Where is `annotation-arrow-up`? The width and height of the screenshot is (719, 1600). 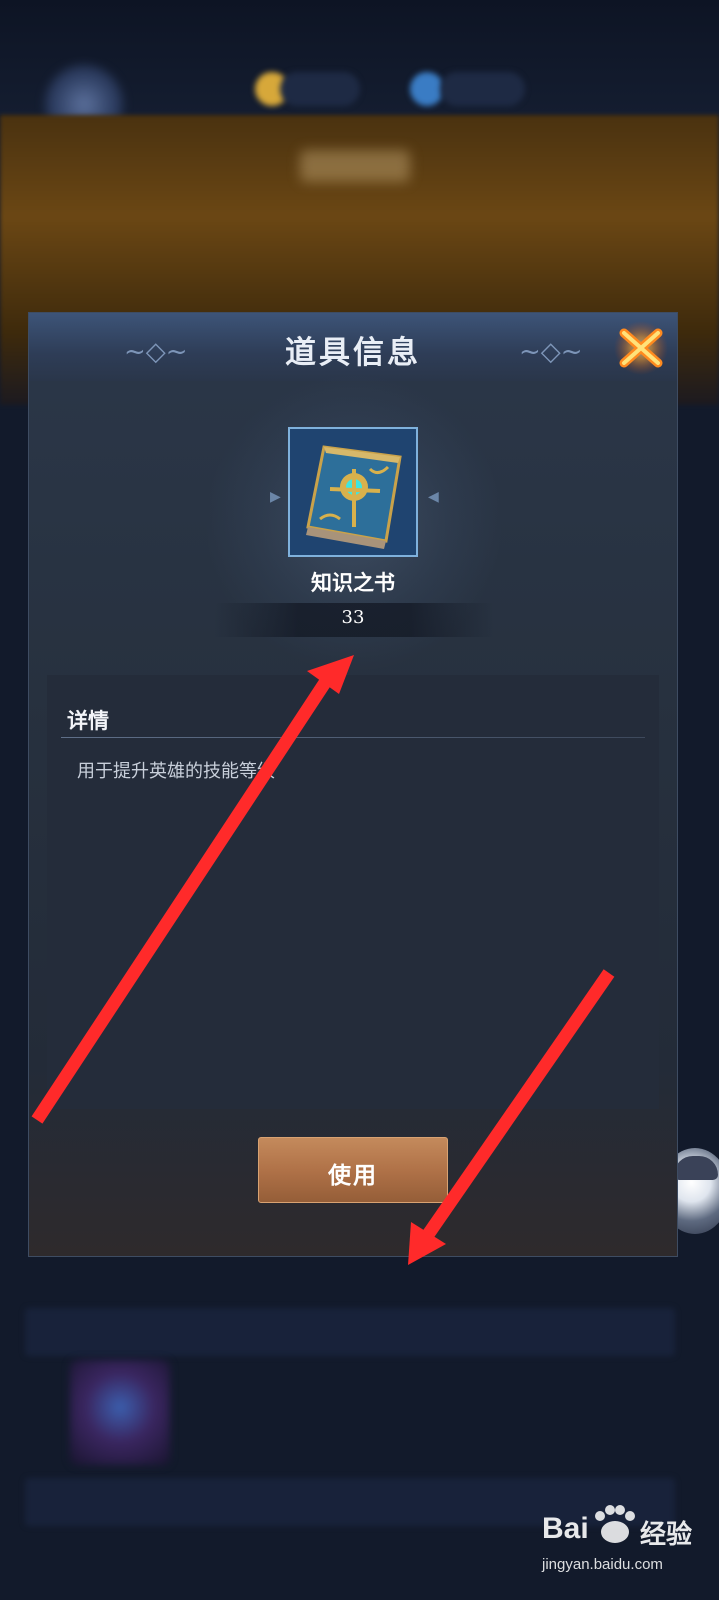 annotation-arrow-up is located at coordinates (183, 897).